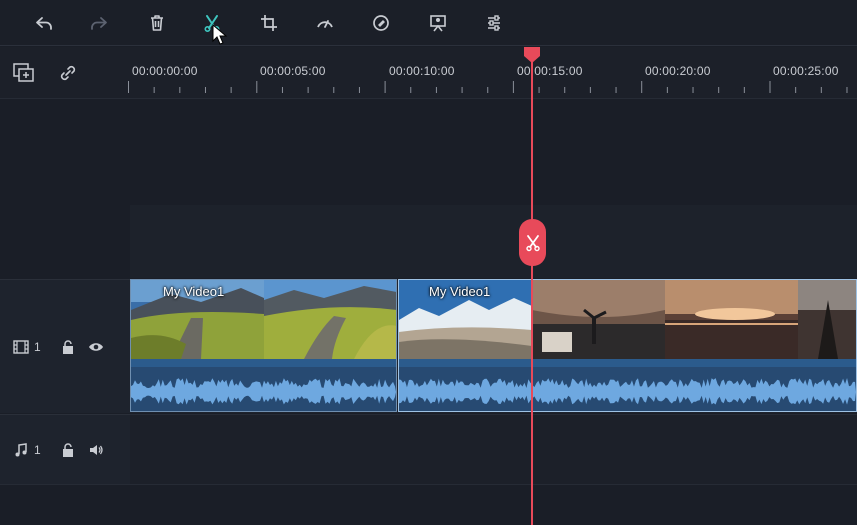  What do you see at coordinates (550, 71) in the screenshot?
I see `time-label: 00:00:15:00` at bounding box center [550, 71].